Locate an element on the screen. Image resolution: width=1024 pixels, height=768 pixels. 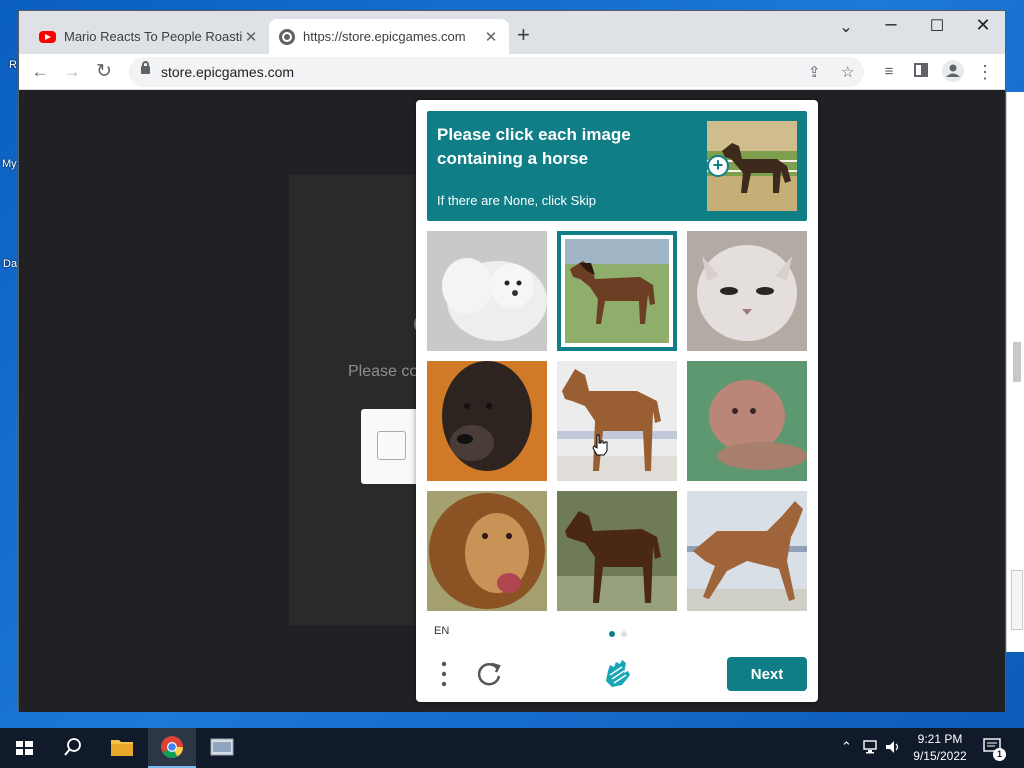
tab-epic-store: https://store.epicgames.com ✕ is located at coordinates (389, 36).